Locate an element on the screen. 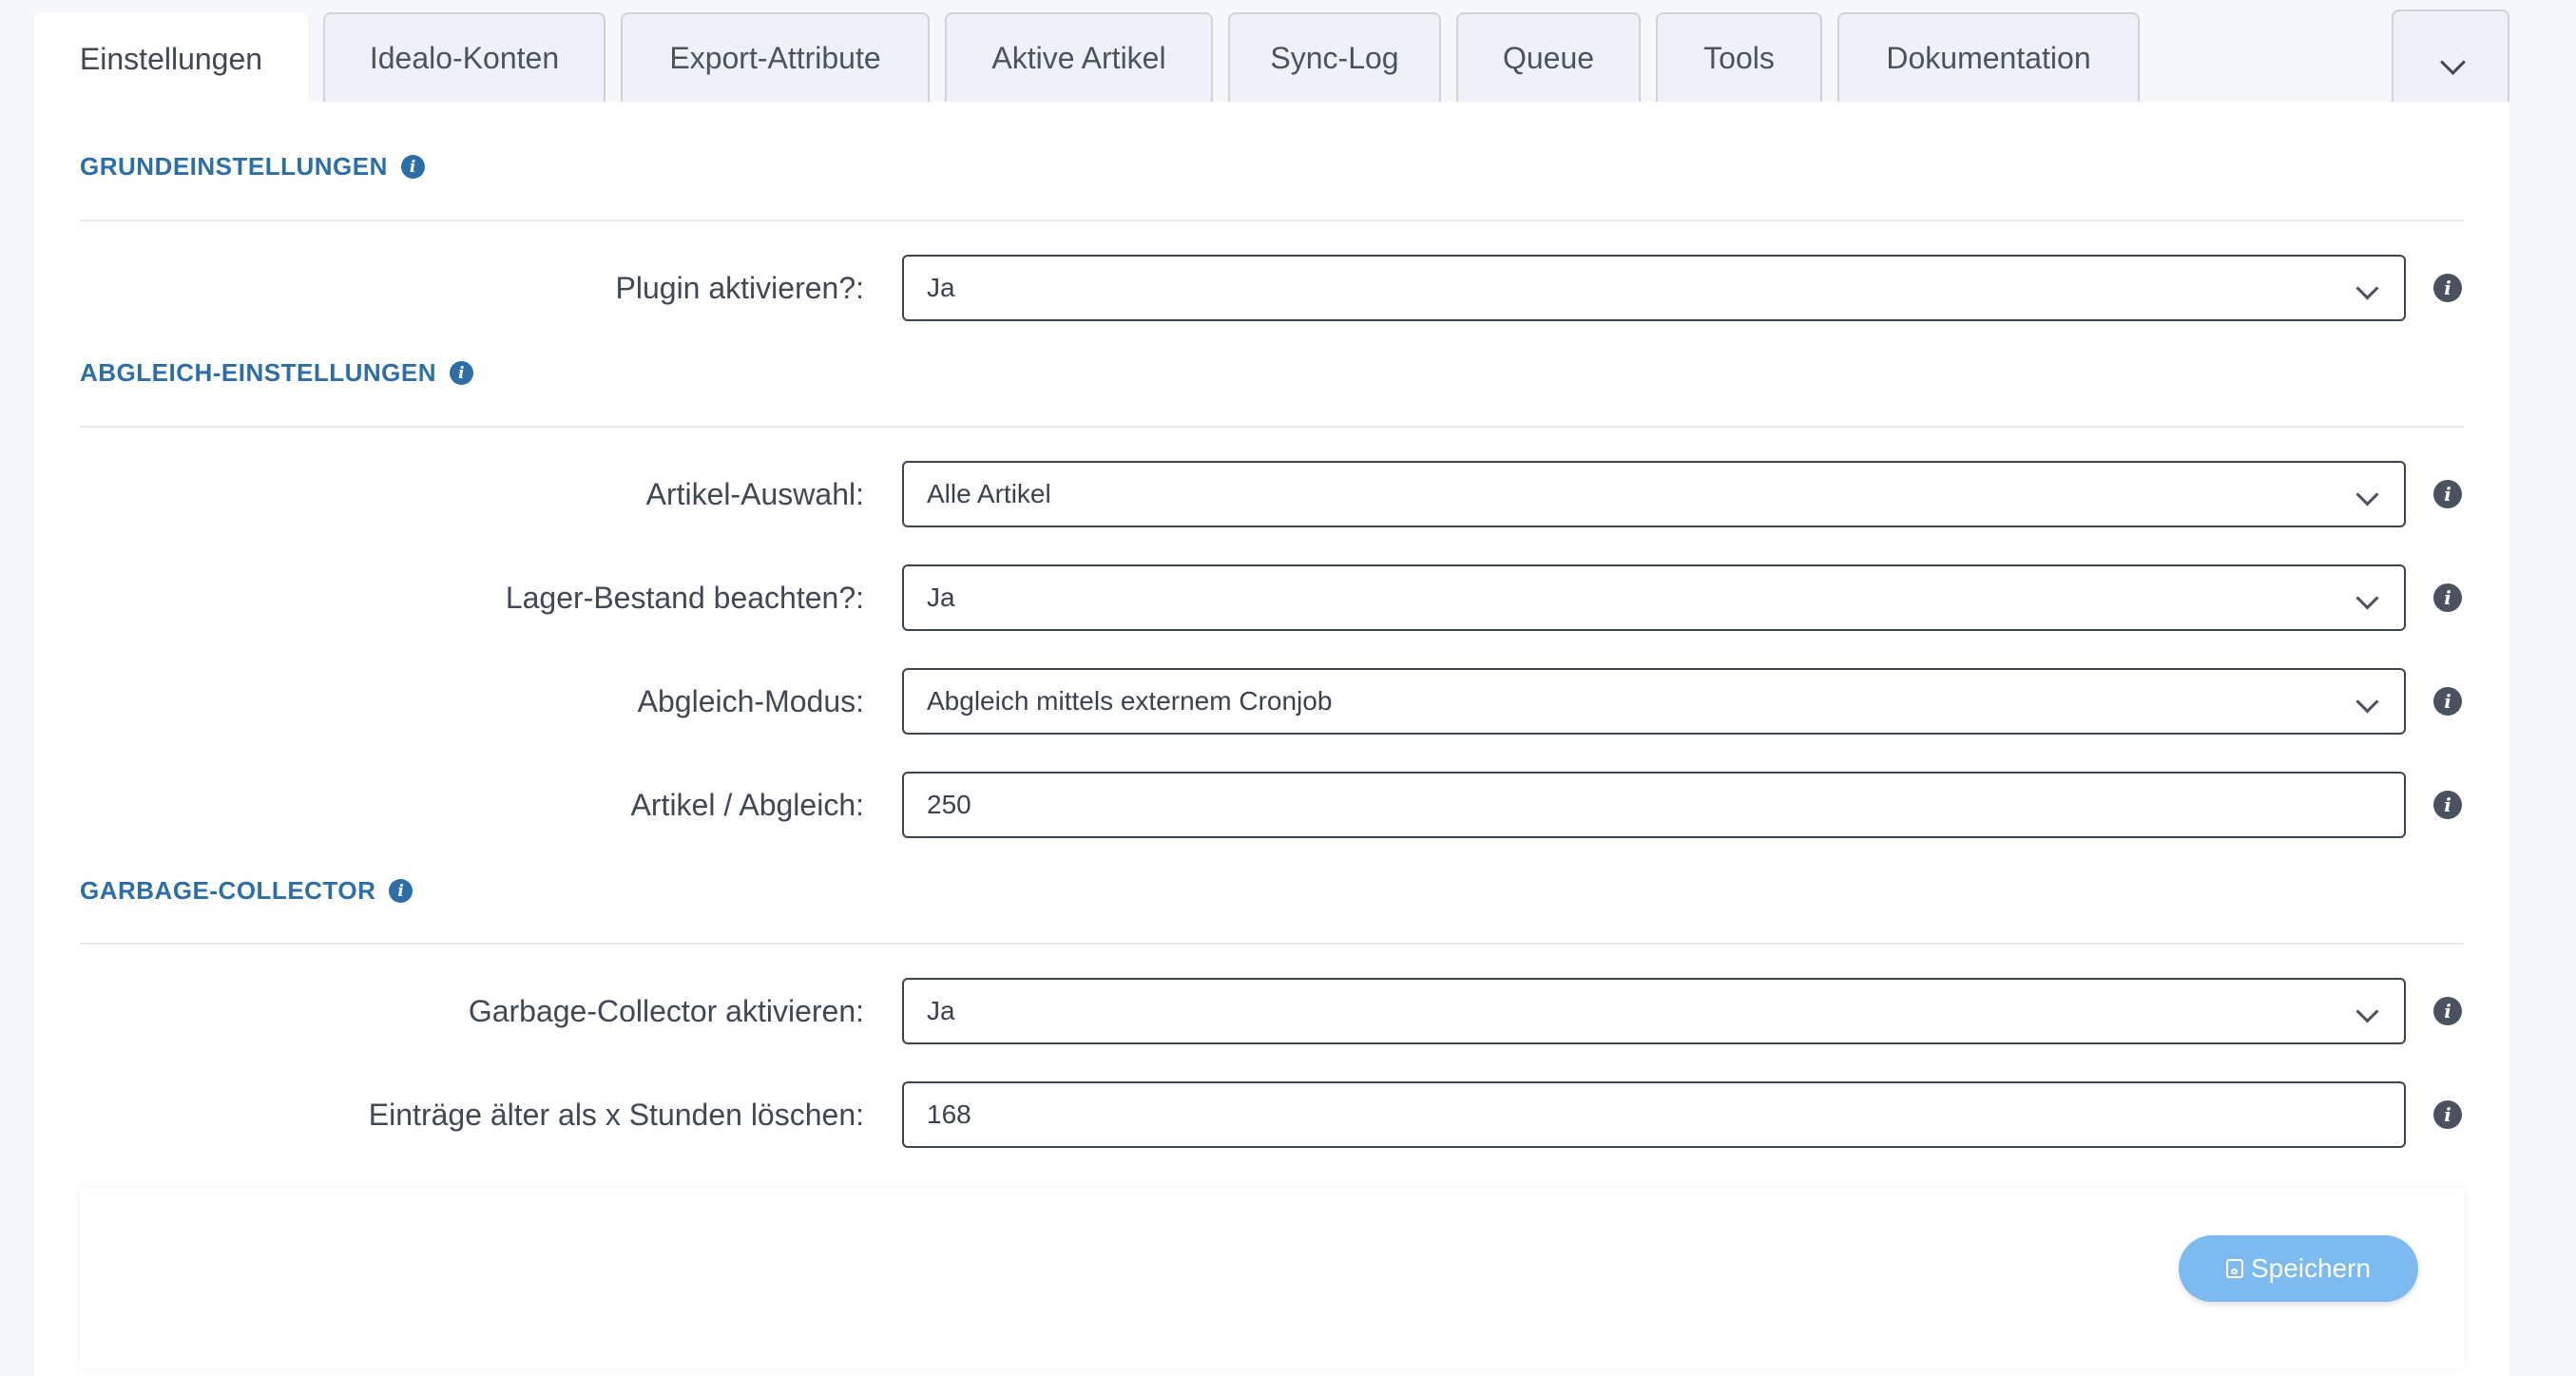 The width and height of the screenshot is (2576, 1376). footer-card is located at coordinates (1272, 1278).